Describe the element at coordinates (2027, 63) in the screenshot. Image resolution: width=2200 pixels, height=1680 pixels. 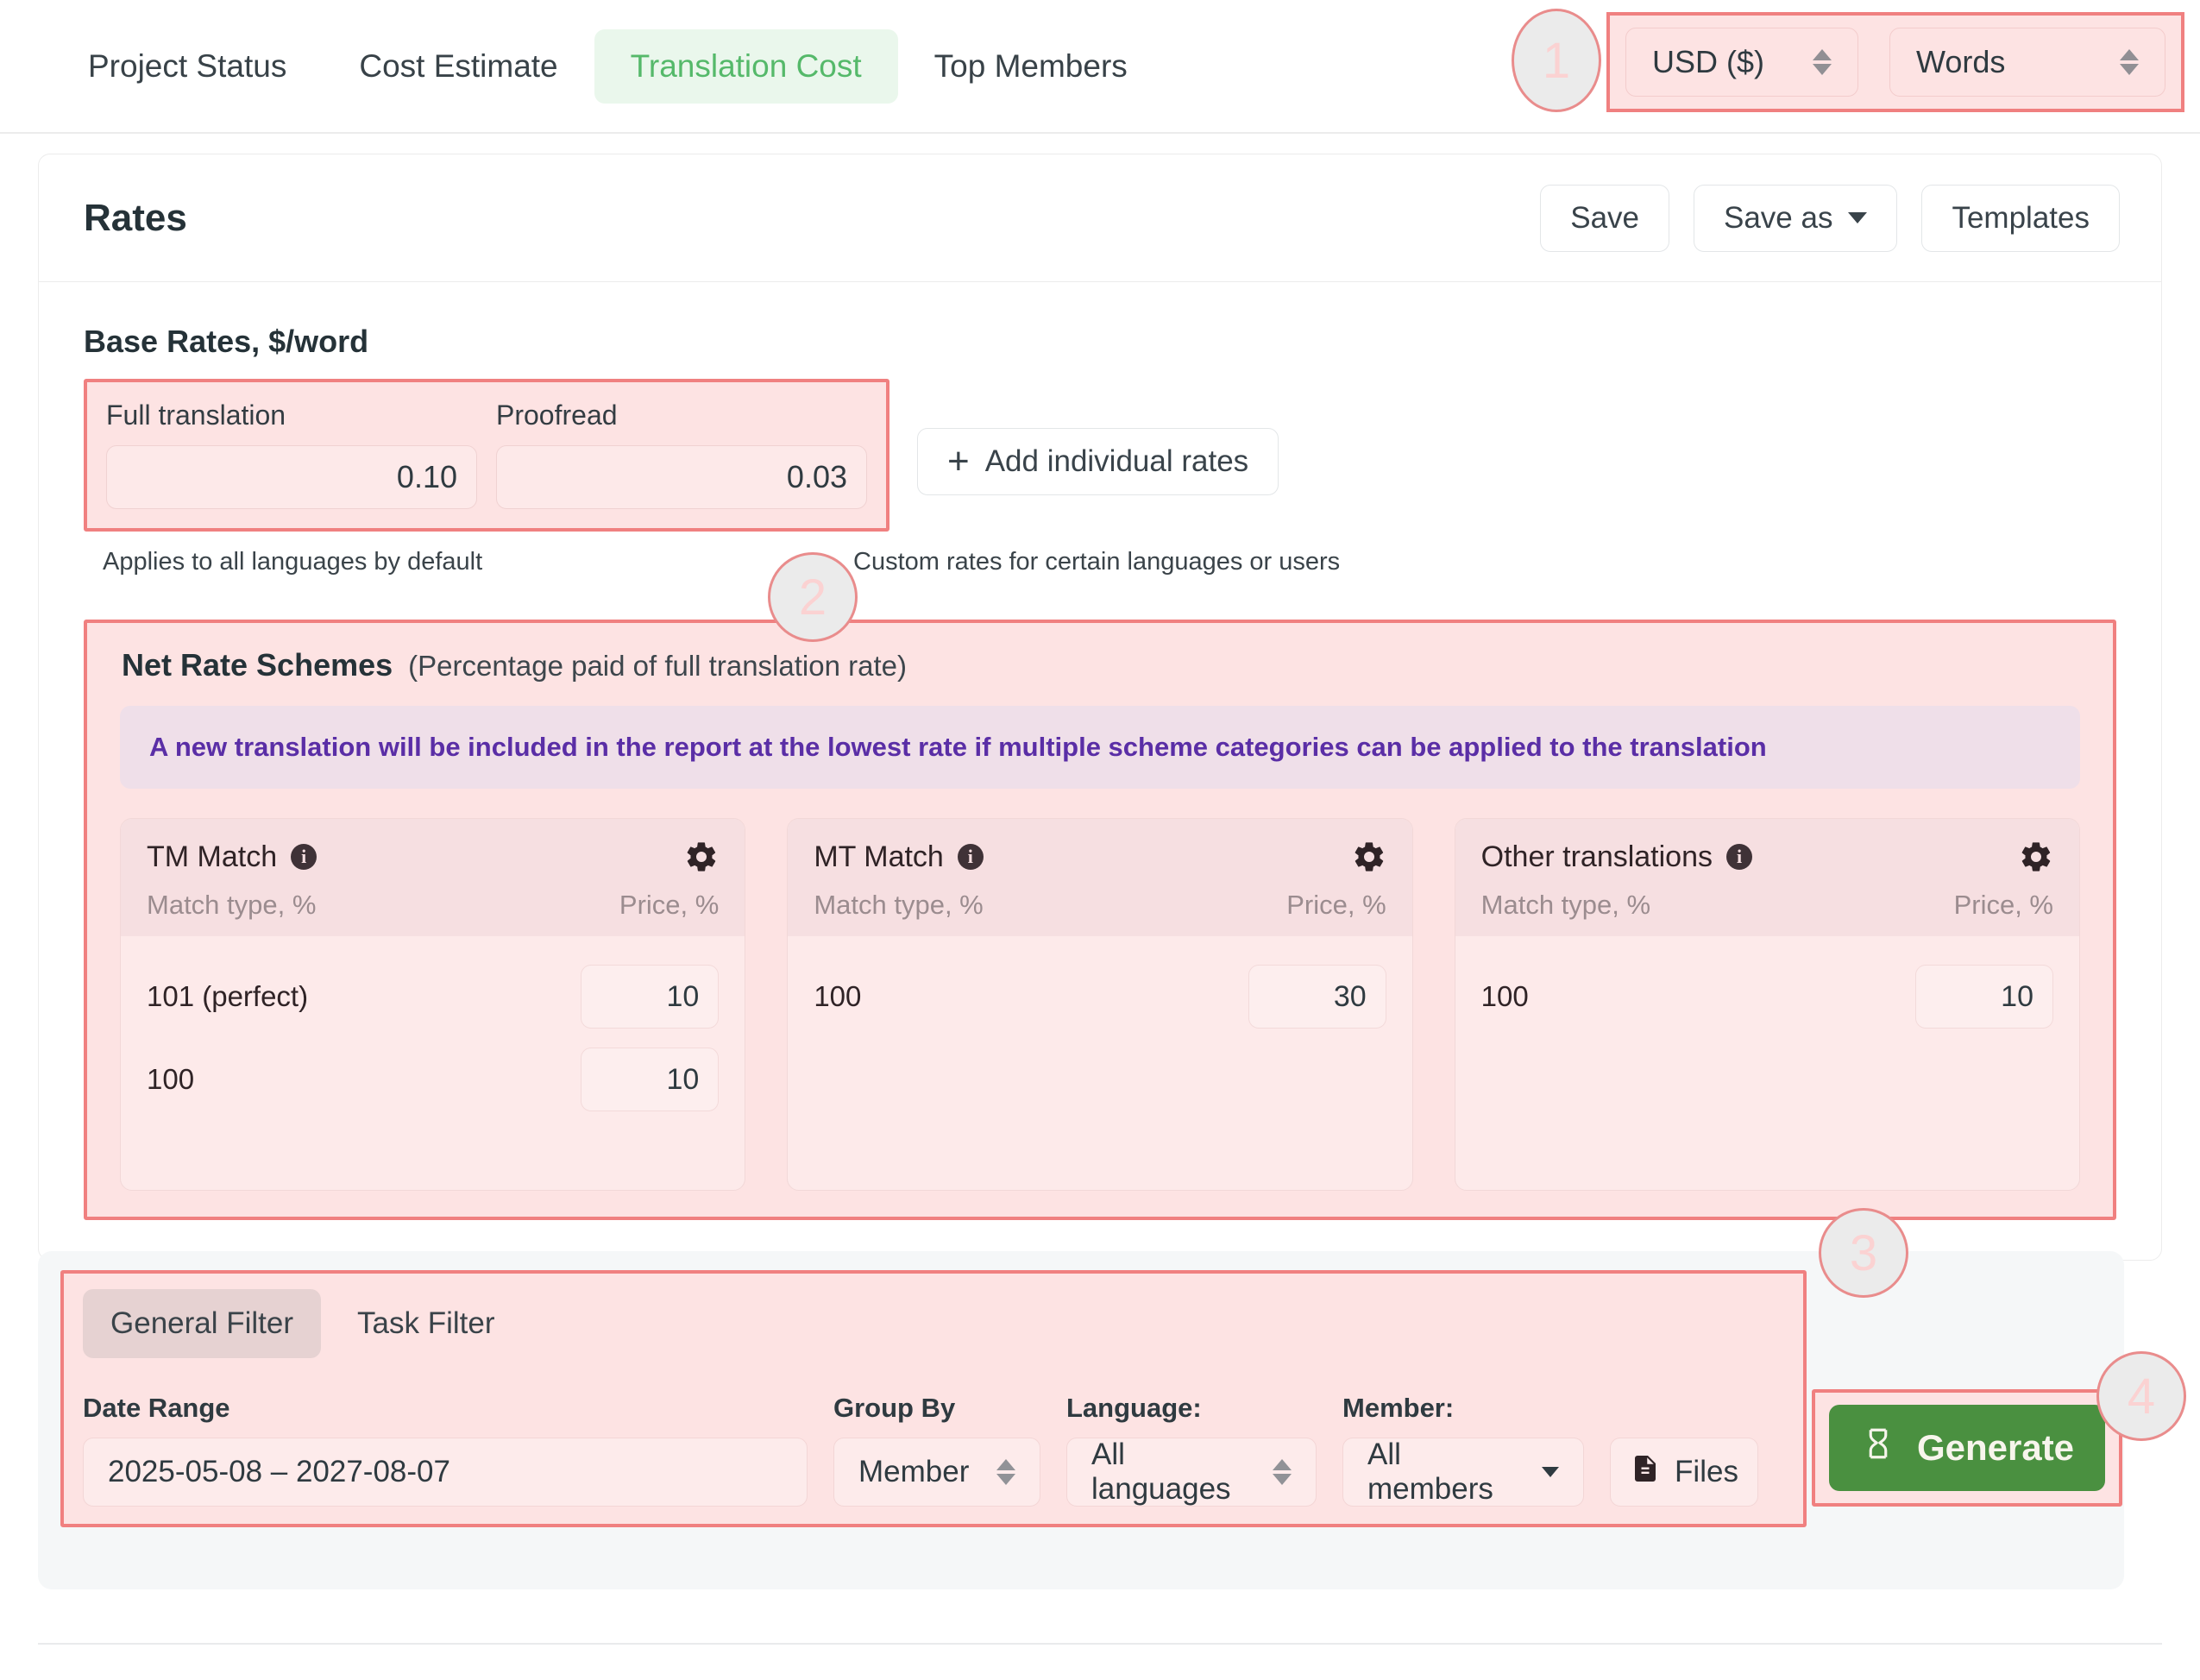
I see `units-select: Words` at that location.